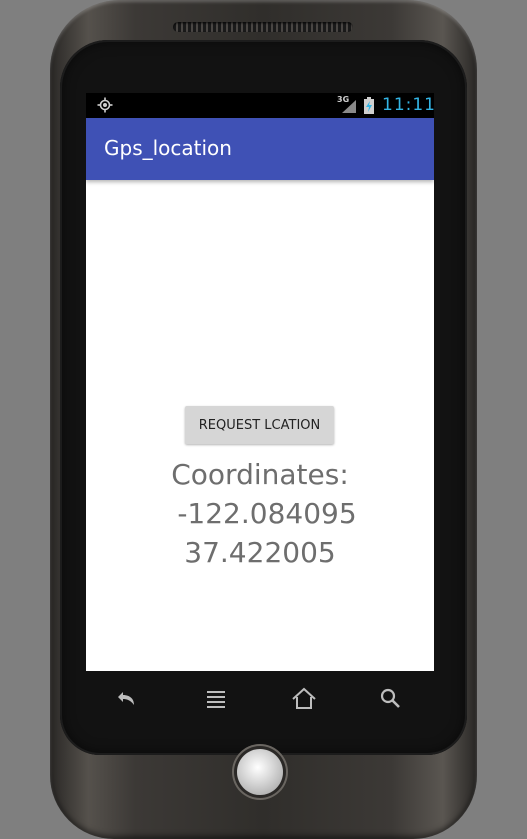  What do you see at coordinates (260, 772) in the screenshot?
I see `hardware-trackball-button` at bounding box center [260, 772].